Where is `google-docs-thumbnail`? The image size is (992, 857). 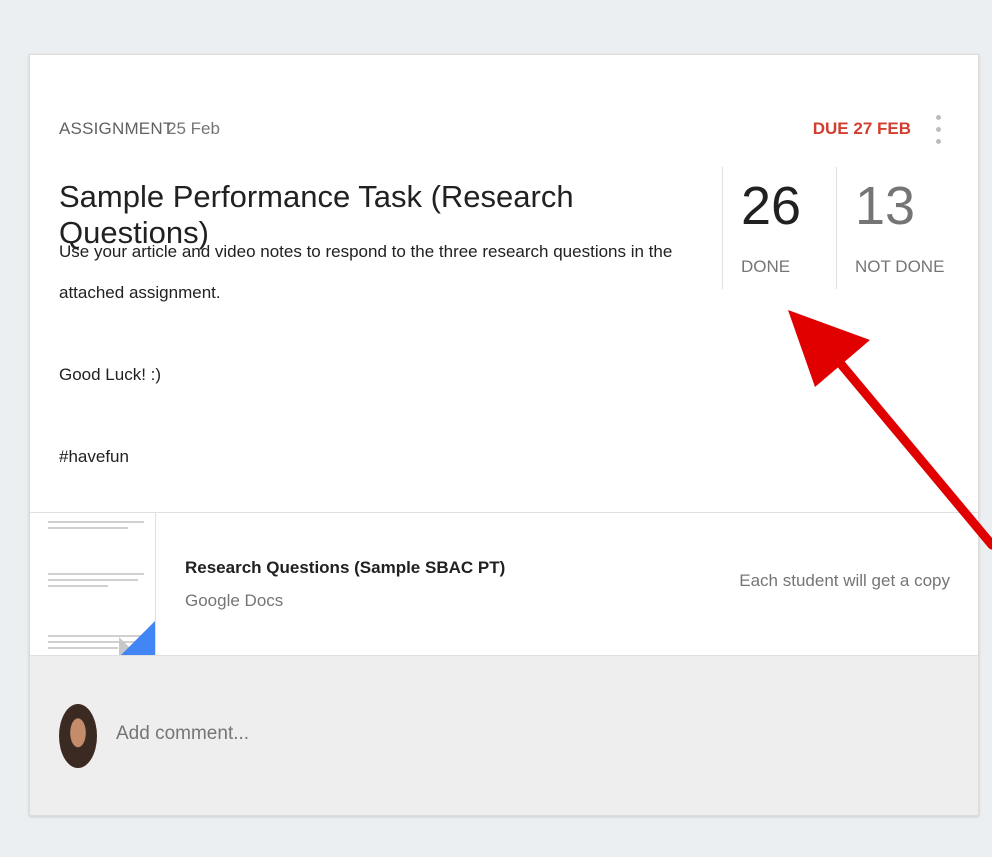
google-docs-thumbnail is located at coordinates (93, 584).